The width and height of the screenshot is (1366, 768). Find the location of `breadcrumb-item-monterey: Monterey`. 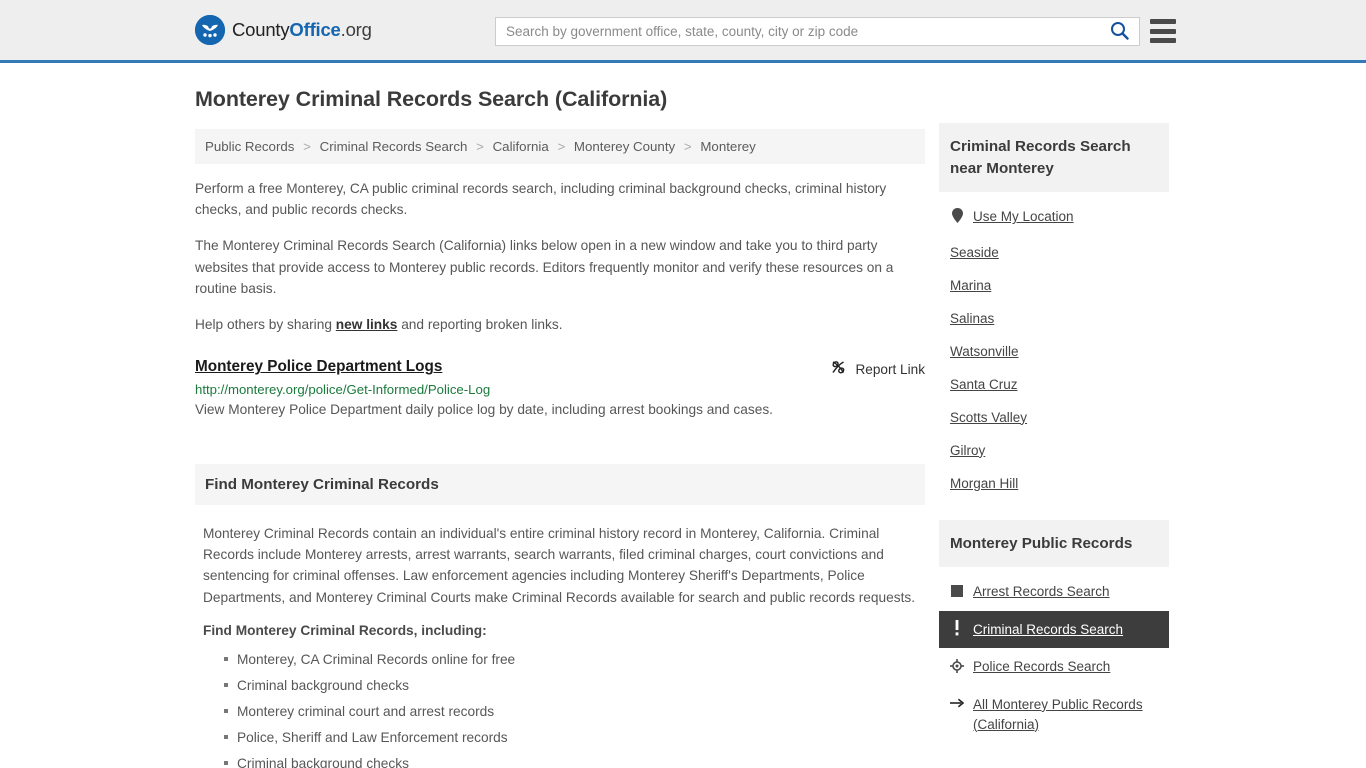

breadcrumb-item-monterey: Monterey is located at coordinates (727, 146).